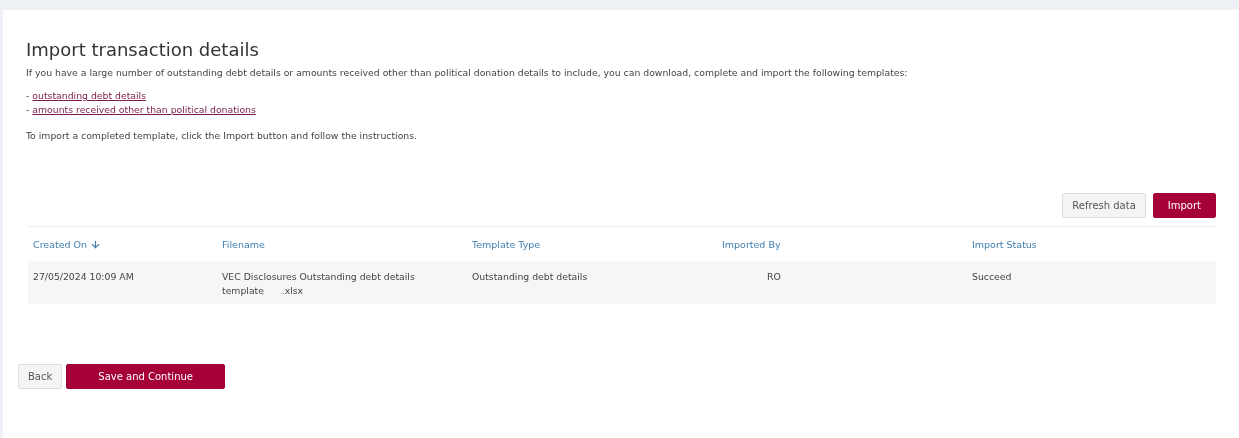 This screenshot has width=1239, height=438. I want to click on table-cell: Outstanding debt details, so click(530, 276).